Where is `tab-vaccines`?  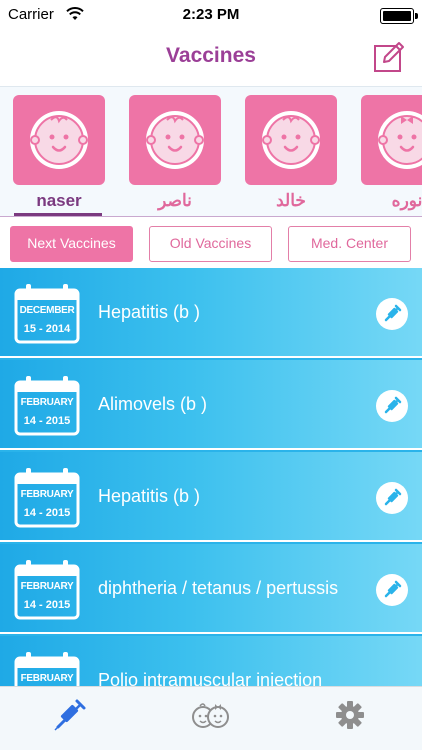
tab-vaccines is located at coordinates (70, 715).